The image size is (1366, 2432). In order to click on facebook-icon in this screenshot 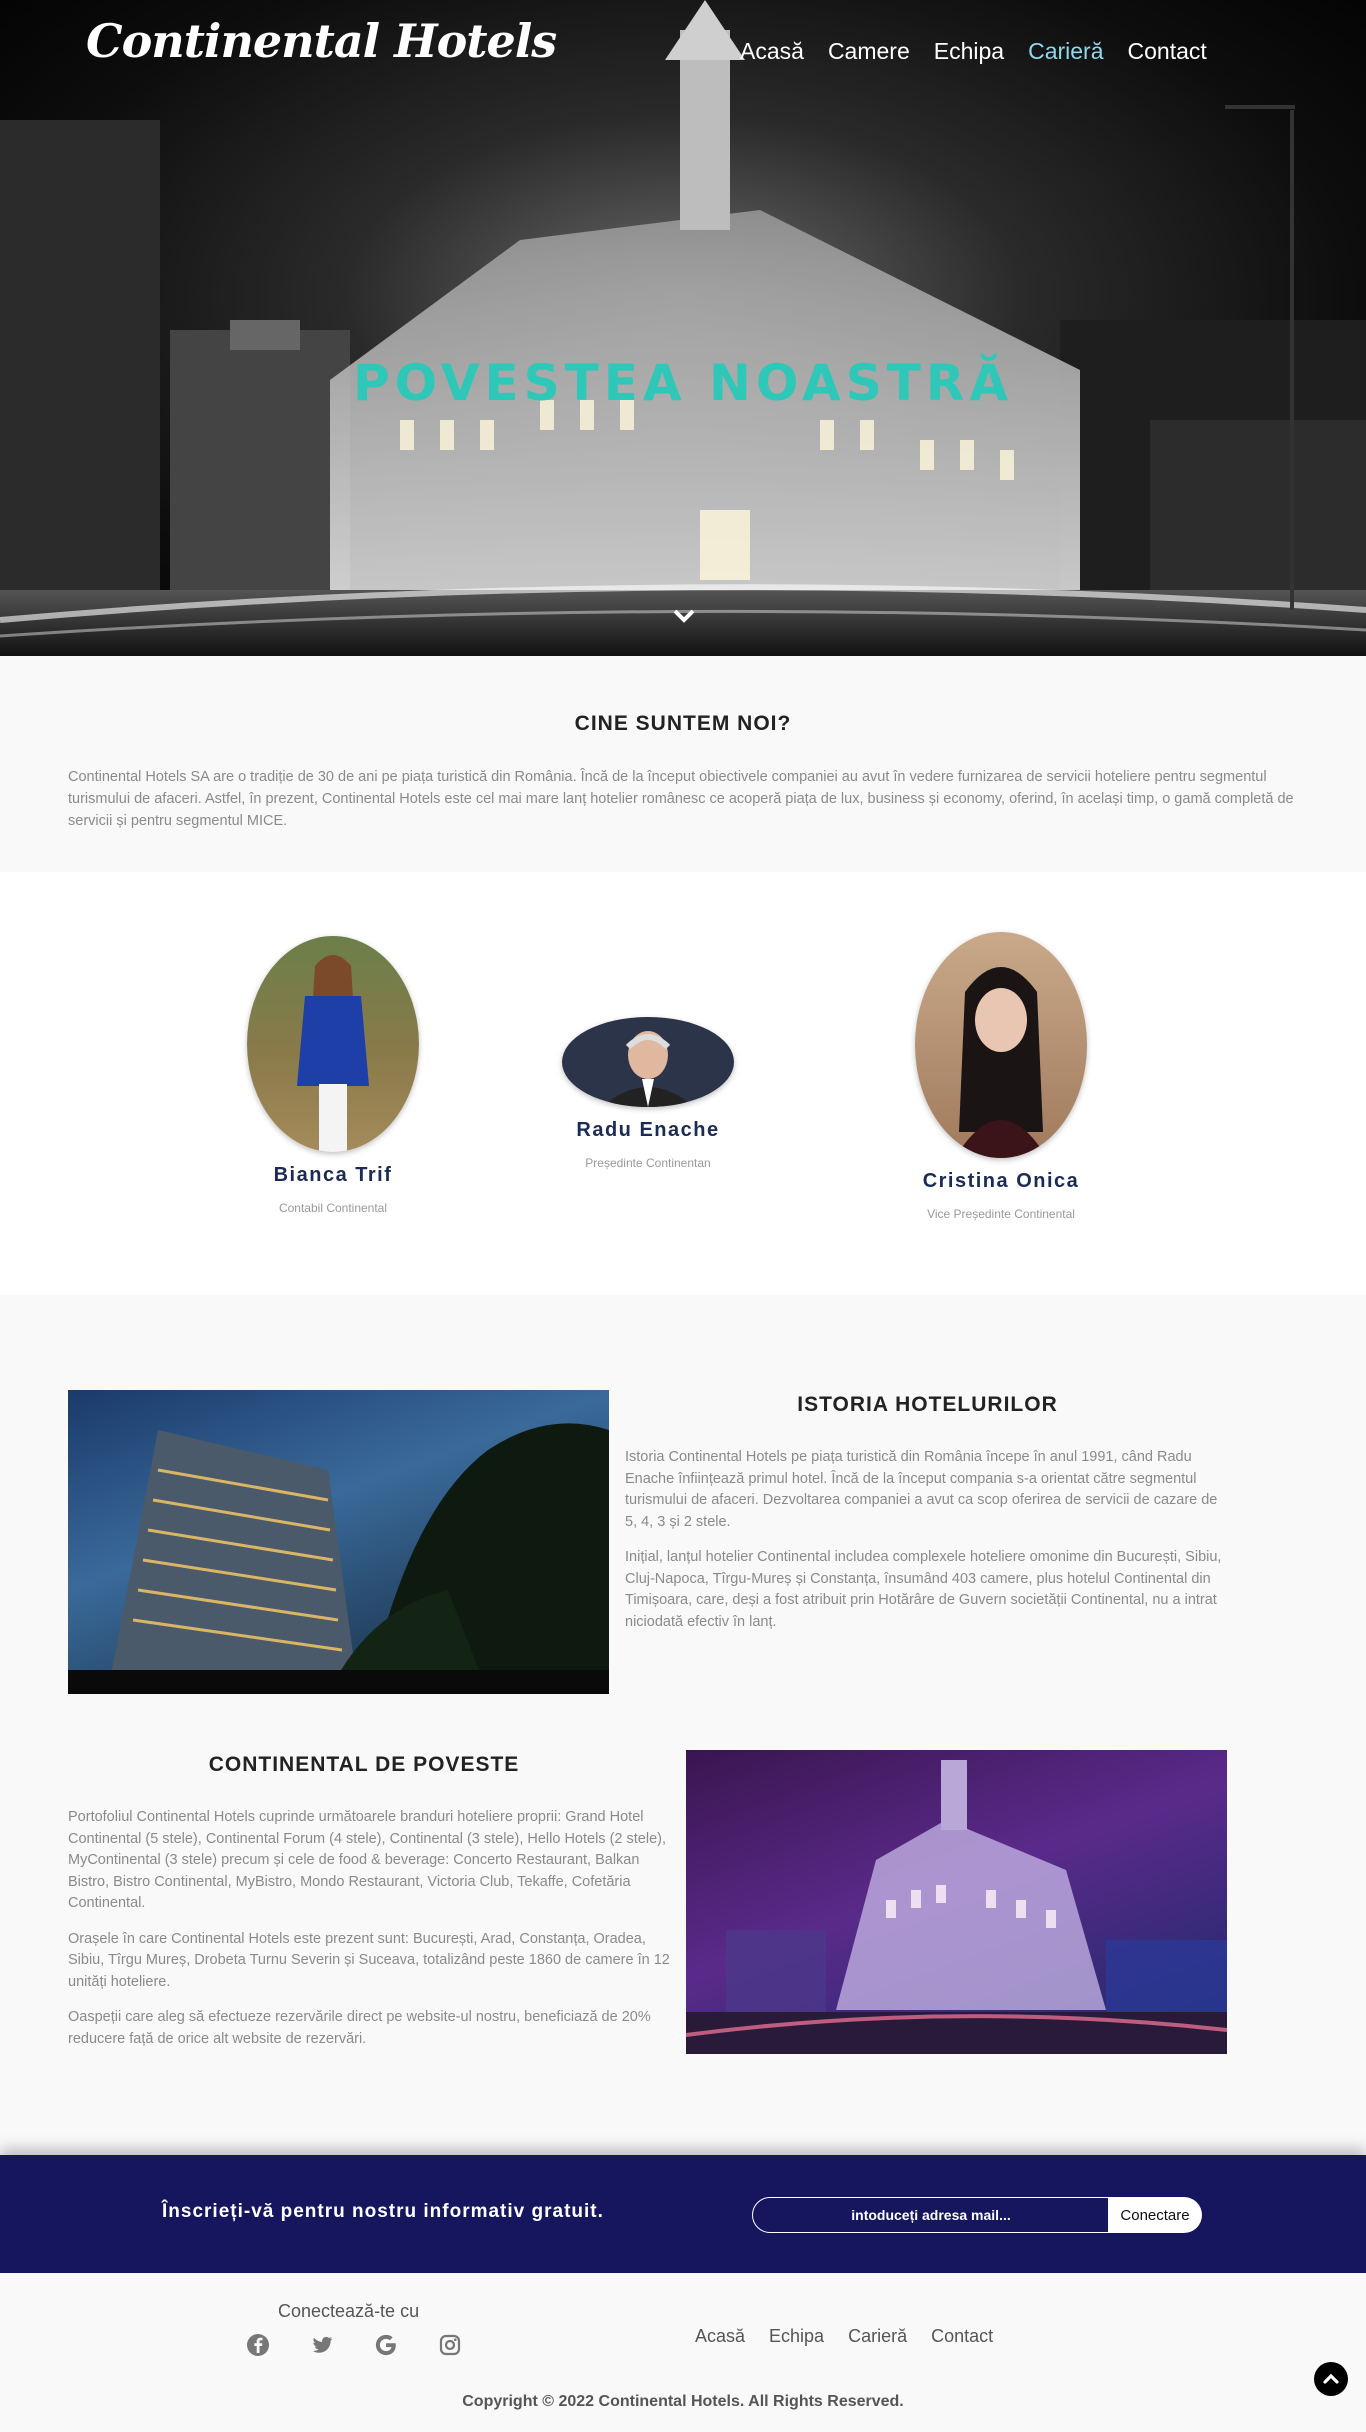, I will do `click(258, 2345)`.